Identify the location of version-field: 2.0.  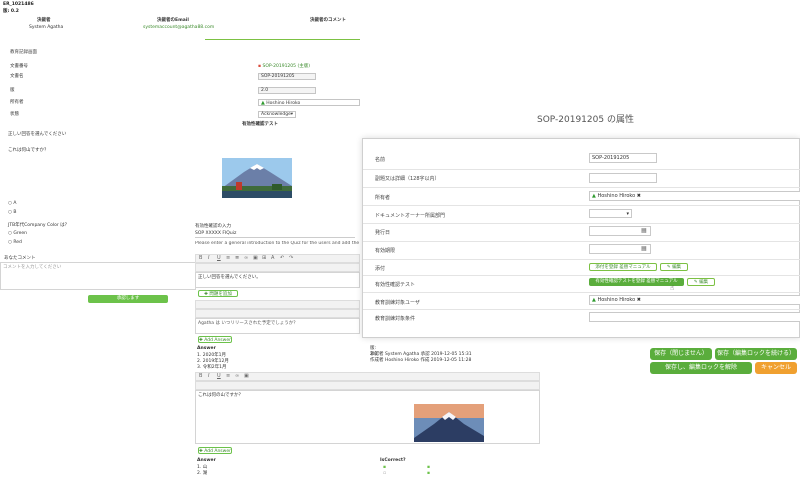
(287, 90).